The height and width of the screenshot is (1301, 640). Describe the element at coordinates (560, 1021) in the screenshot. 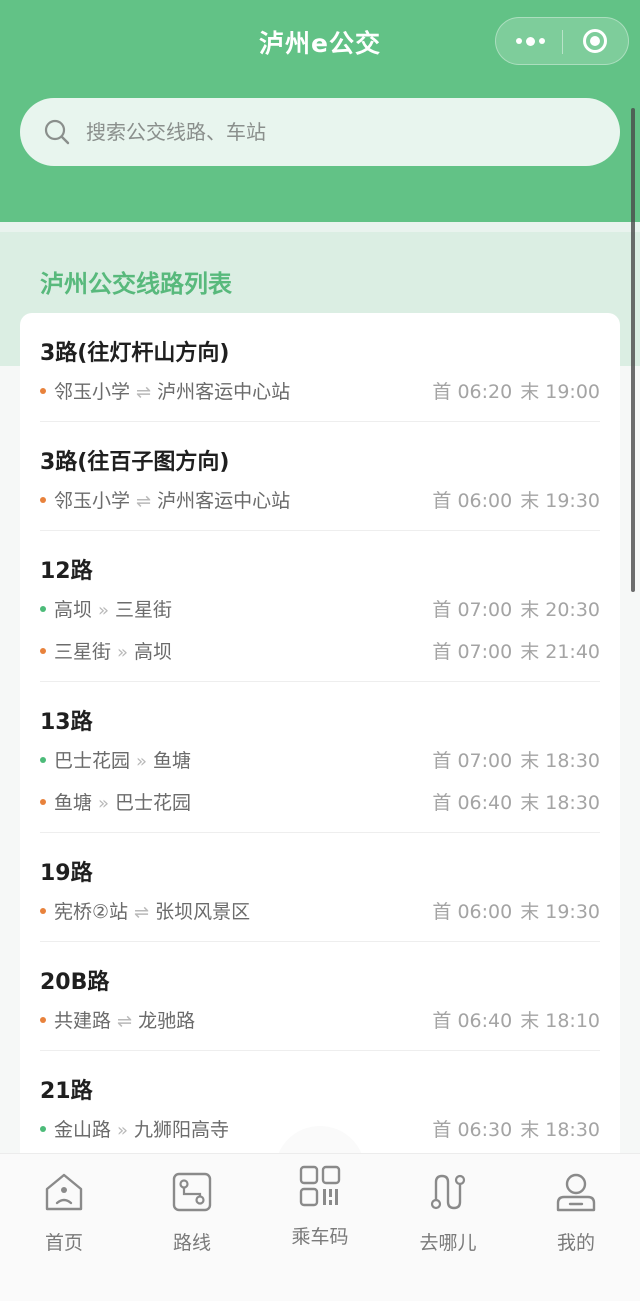

I see `last-bus-time: 末 18:10` at that location.